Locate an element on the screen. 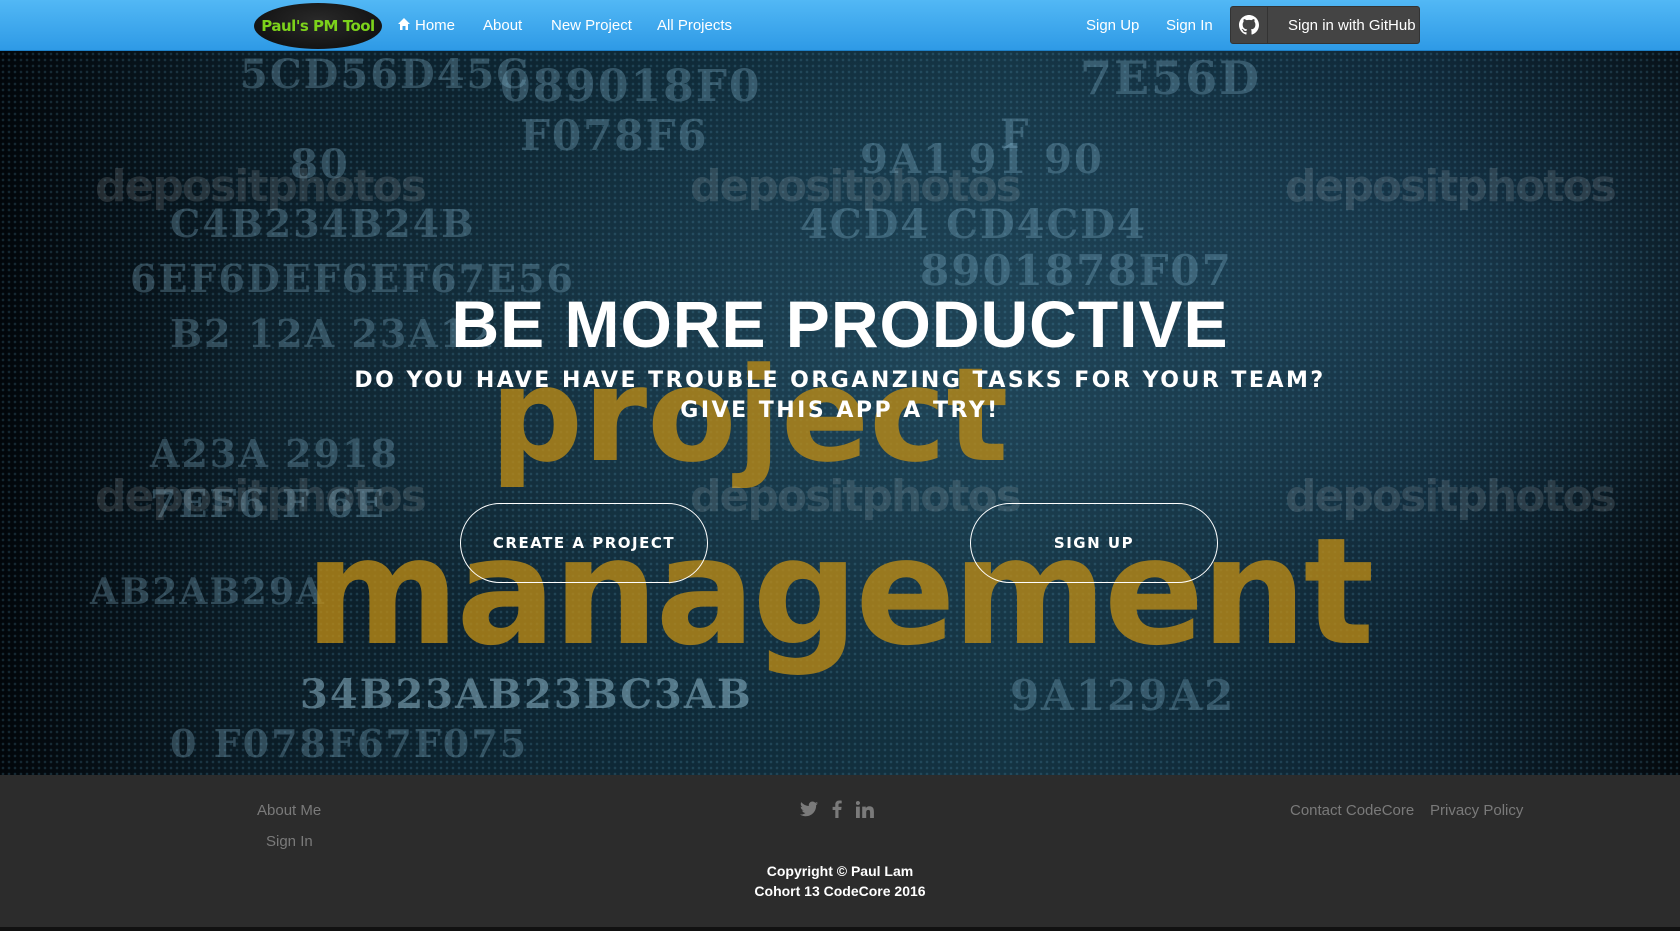 This screenshot has width=1680, height=931. nav-sign-up-link: Sign Up is located at coordinates (1112, 25).